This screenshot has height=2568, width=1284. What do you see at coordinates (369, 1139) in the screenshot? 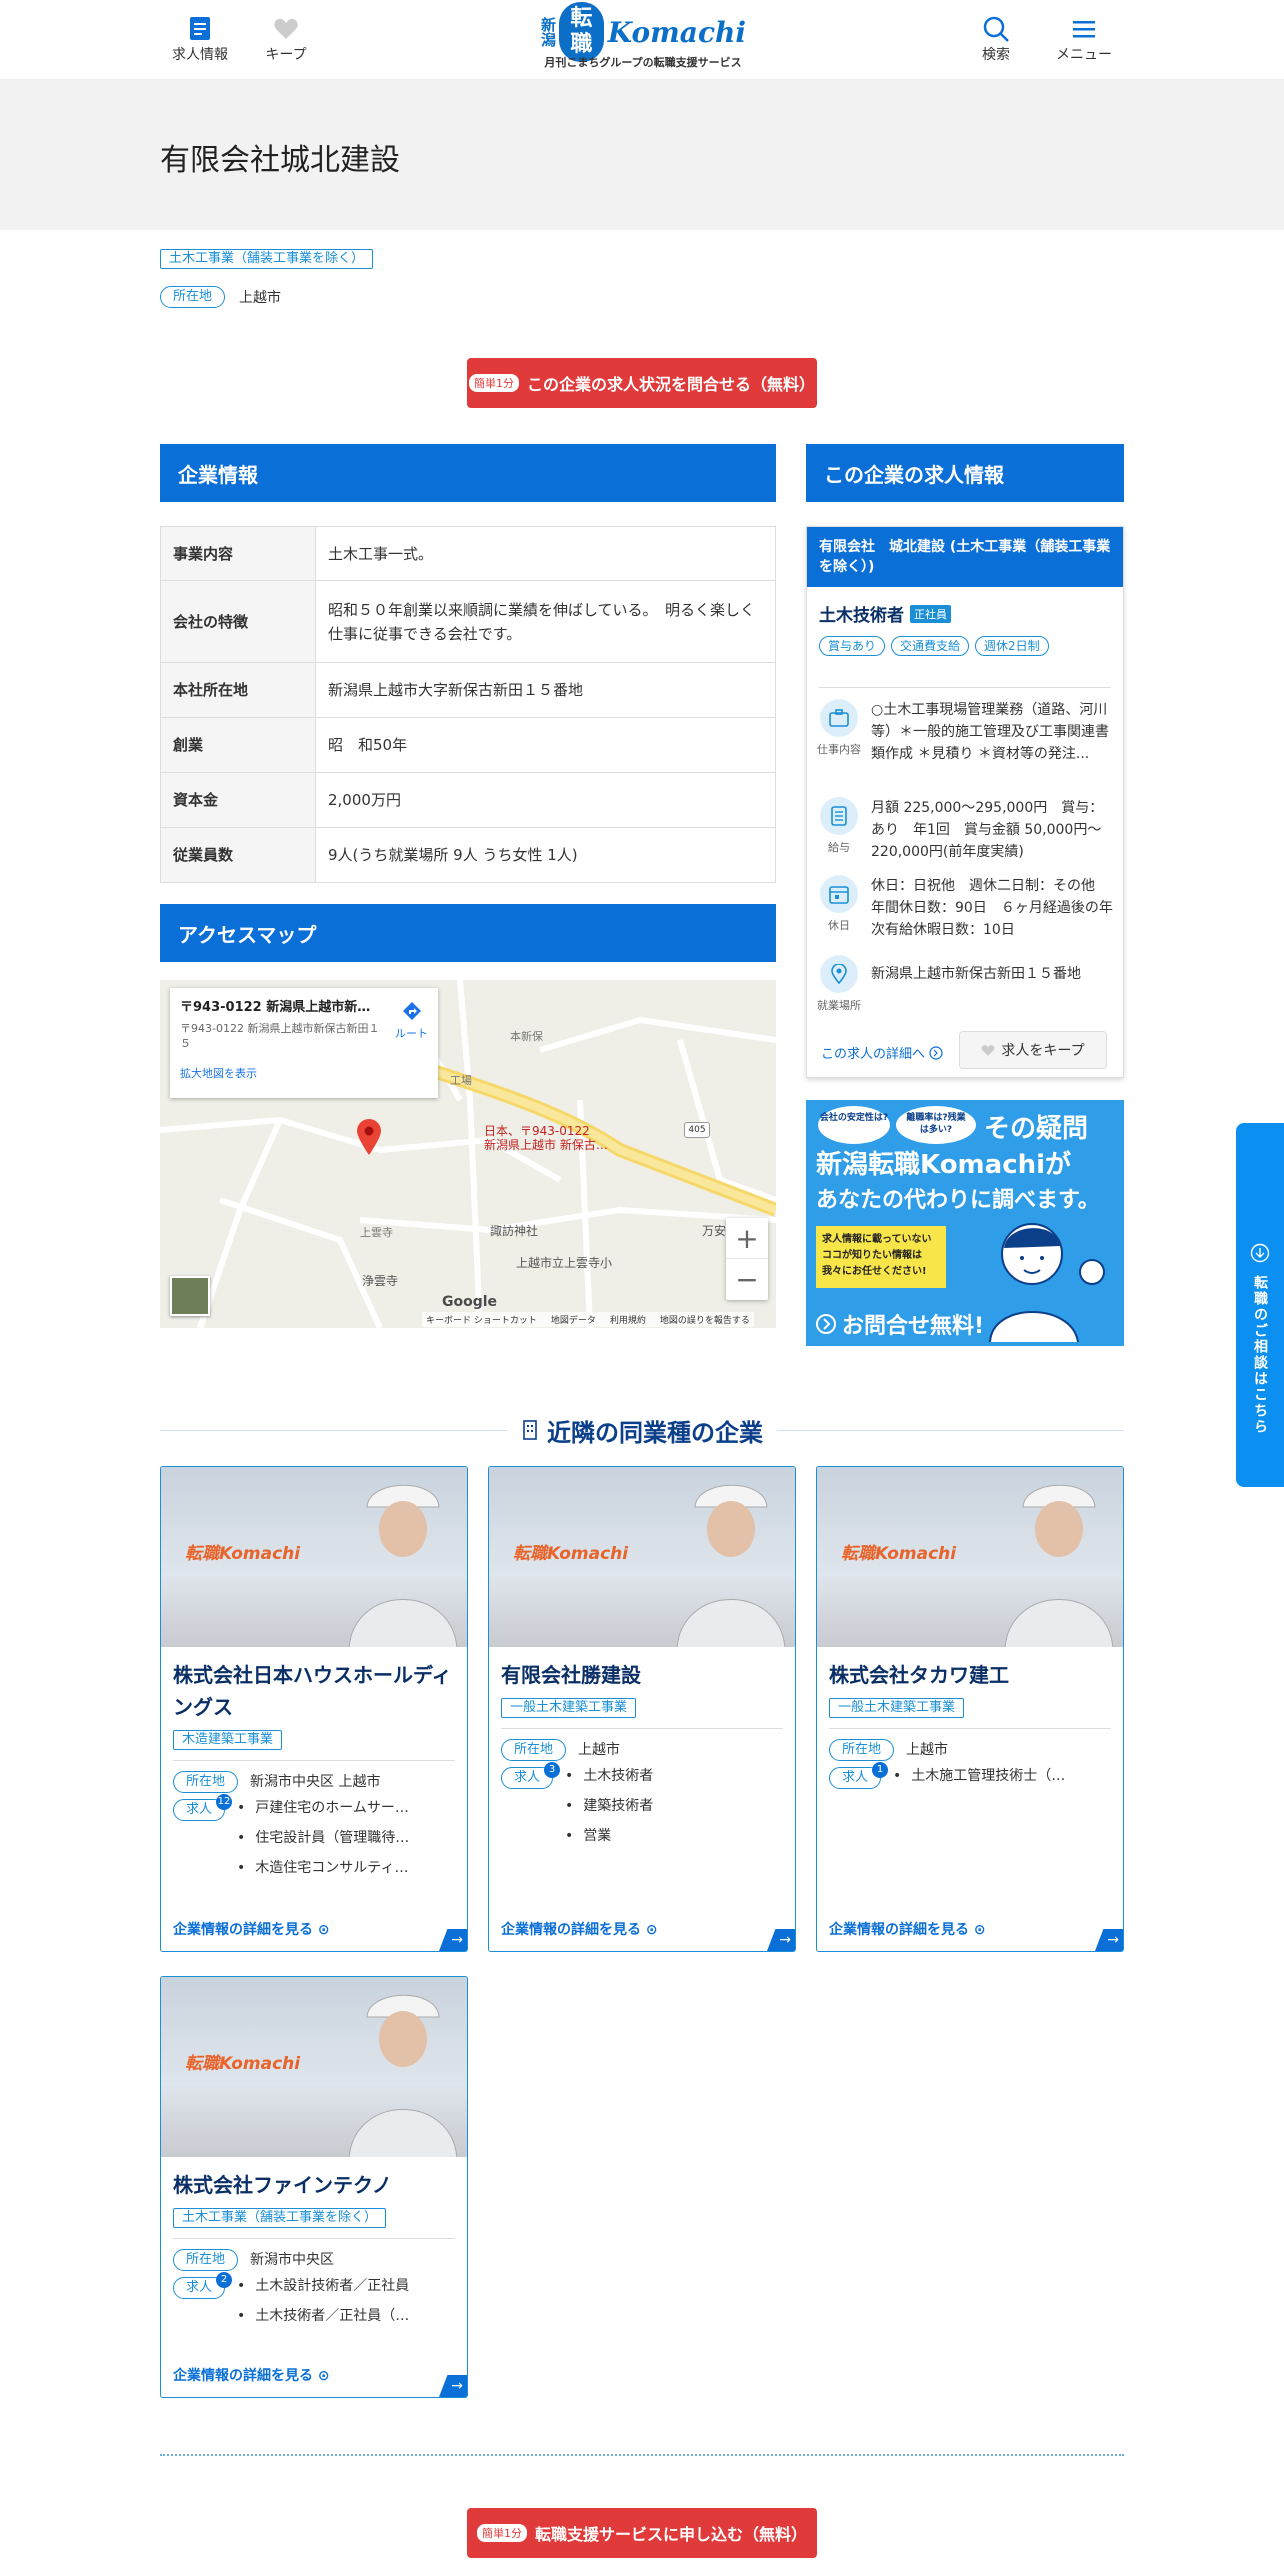
I see `map-marker-icon` at bounding box center [369, 1139].